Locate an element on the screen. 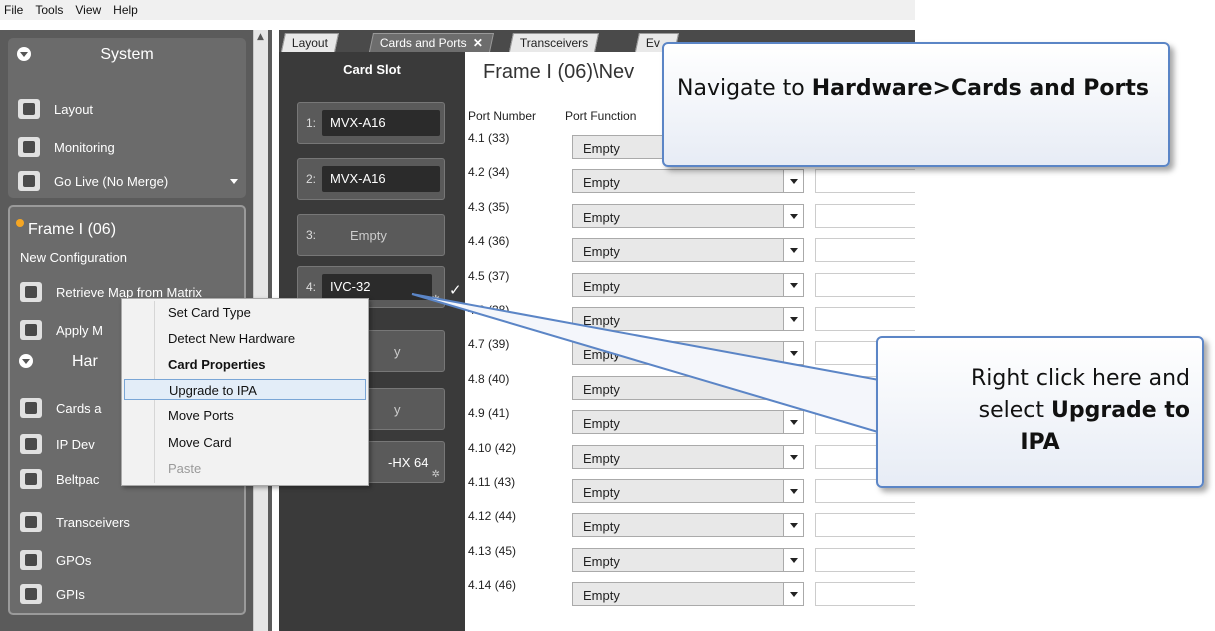  callout-line-1: Right click here and is located at coordinates (1080, 378).